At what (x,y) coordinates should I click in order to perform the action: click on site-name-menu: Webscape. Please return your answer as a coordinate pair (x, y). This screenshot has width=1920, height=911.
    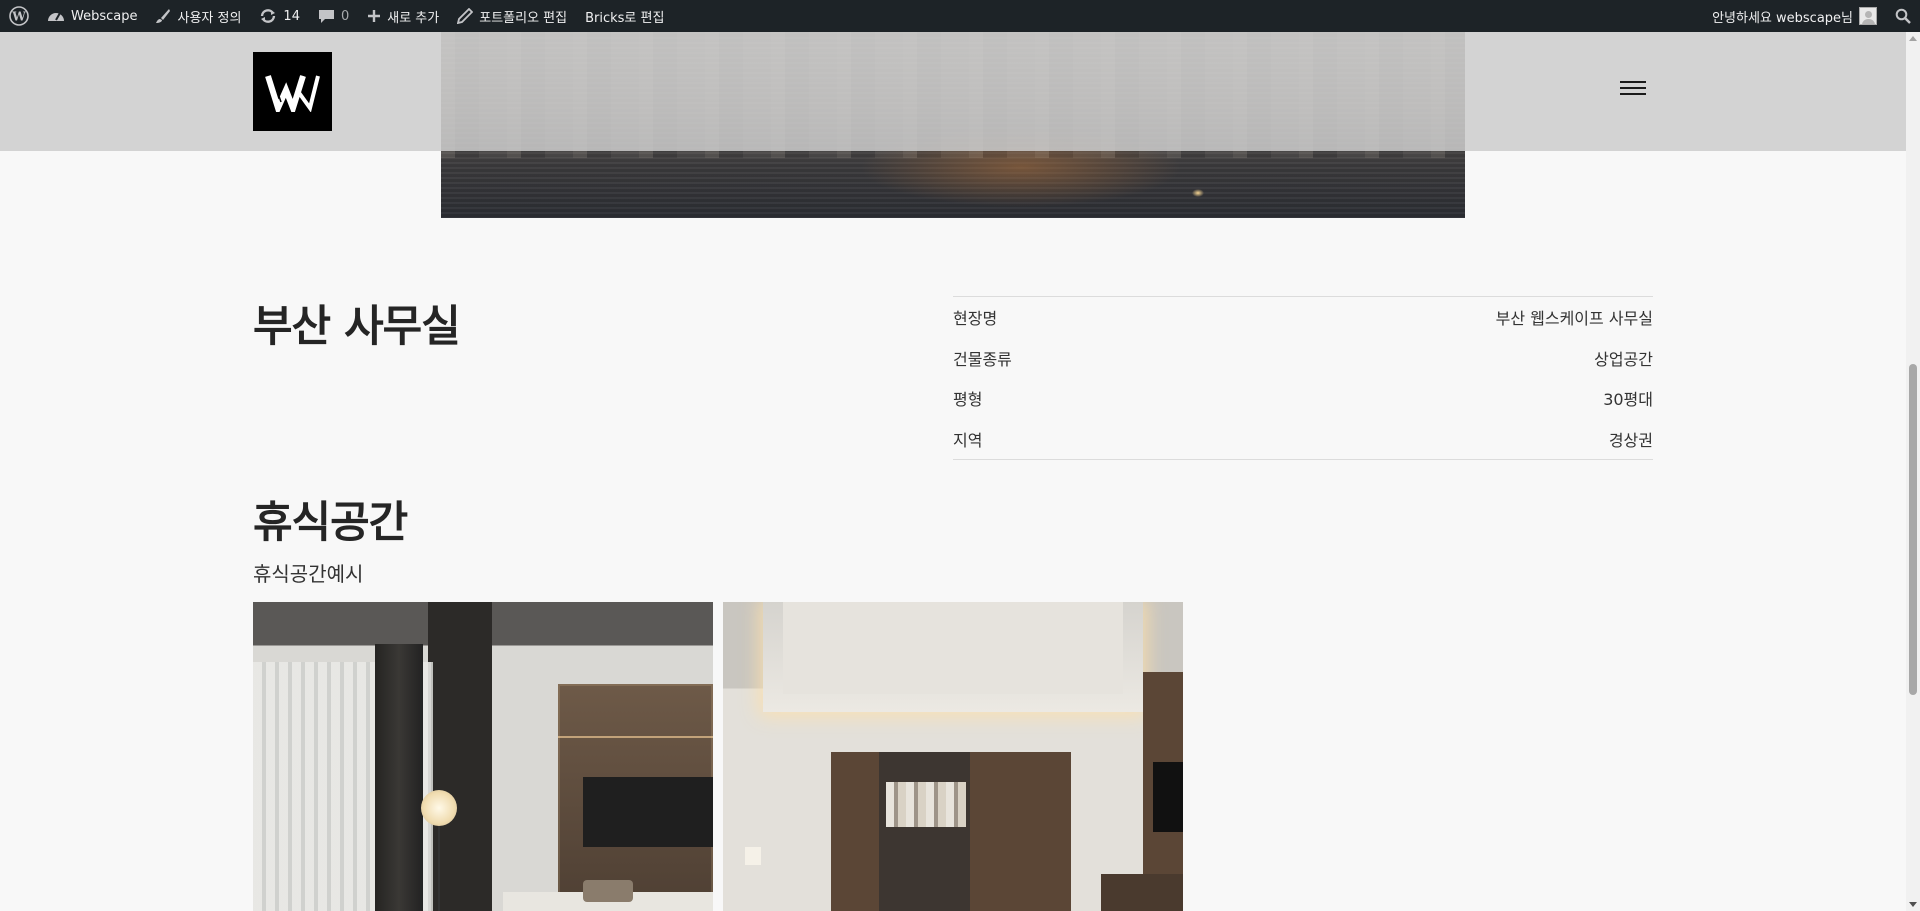
    Looking at the image, I should click on (92, 16).